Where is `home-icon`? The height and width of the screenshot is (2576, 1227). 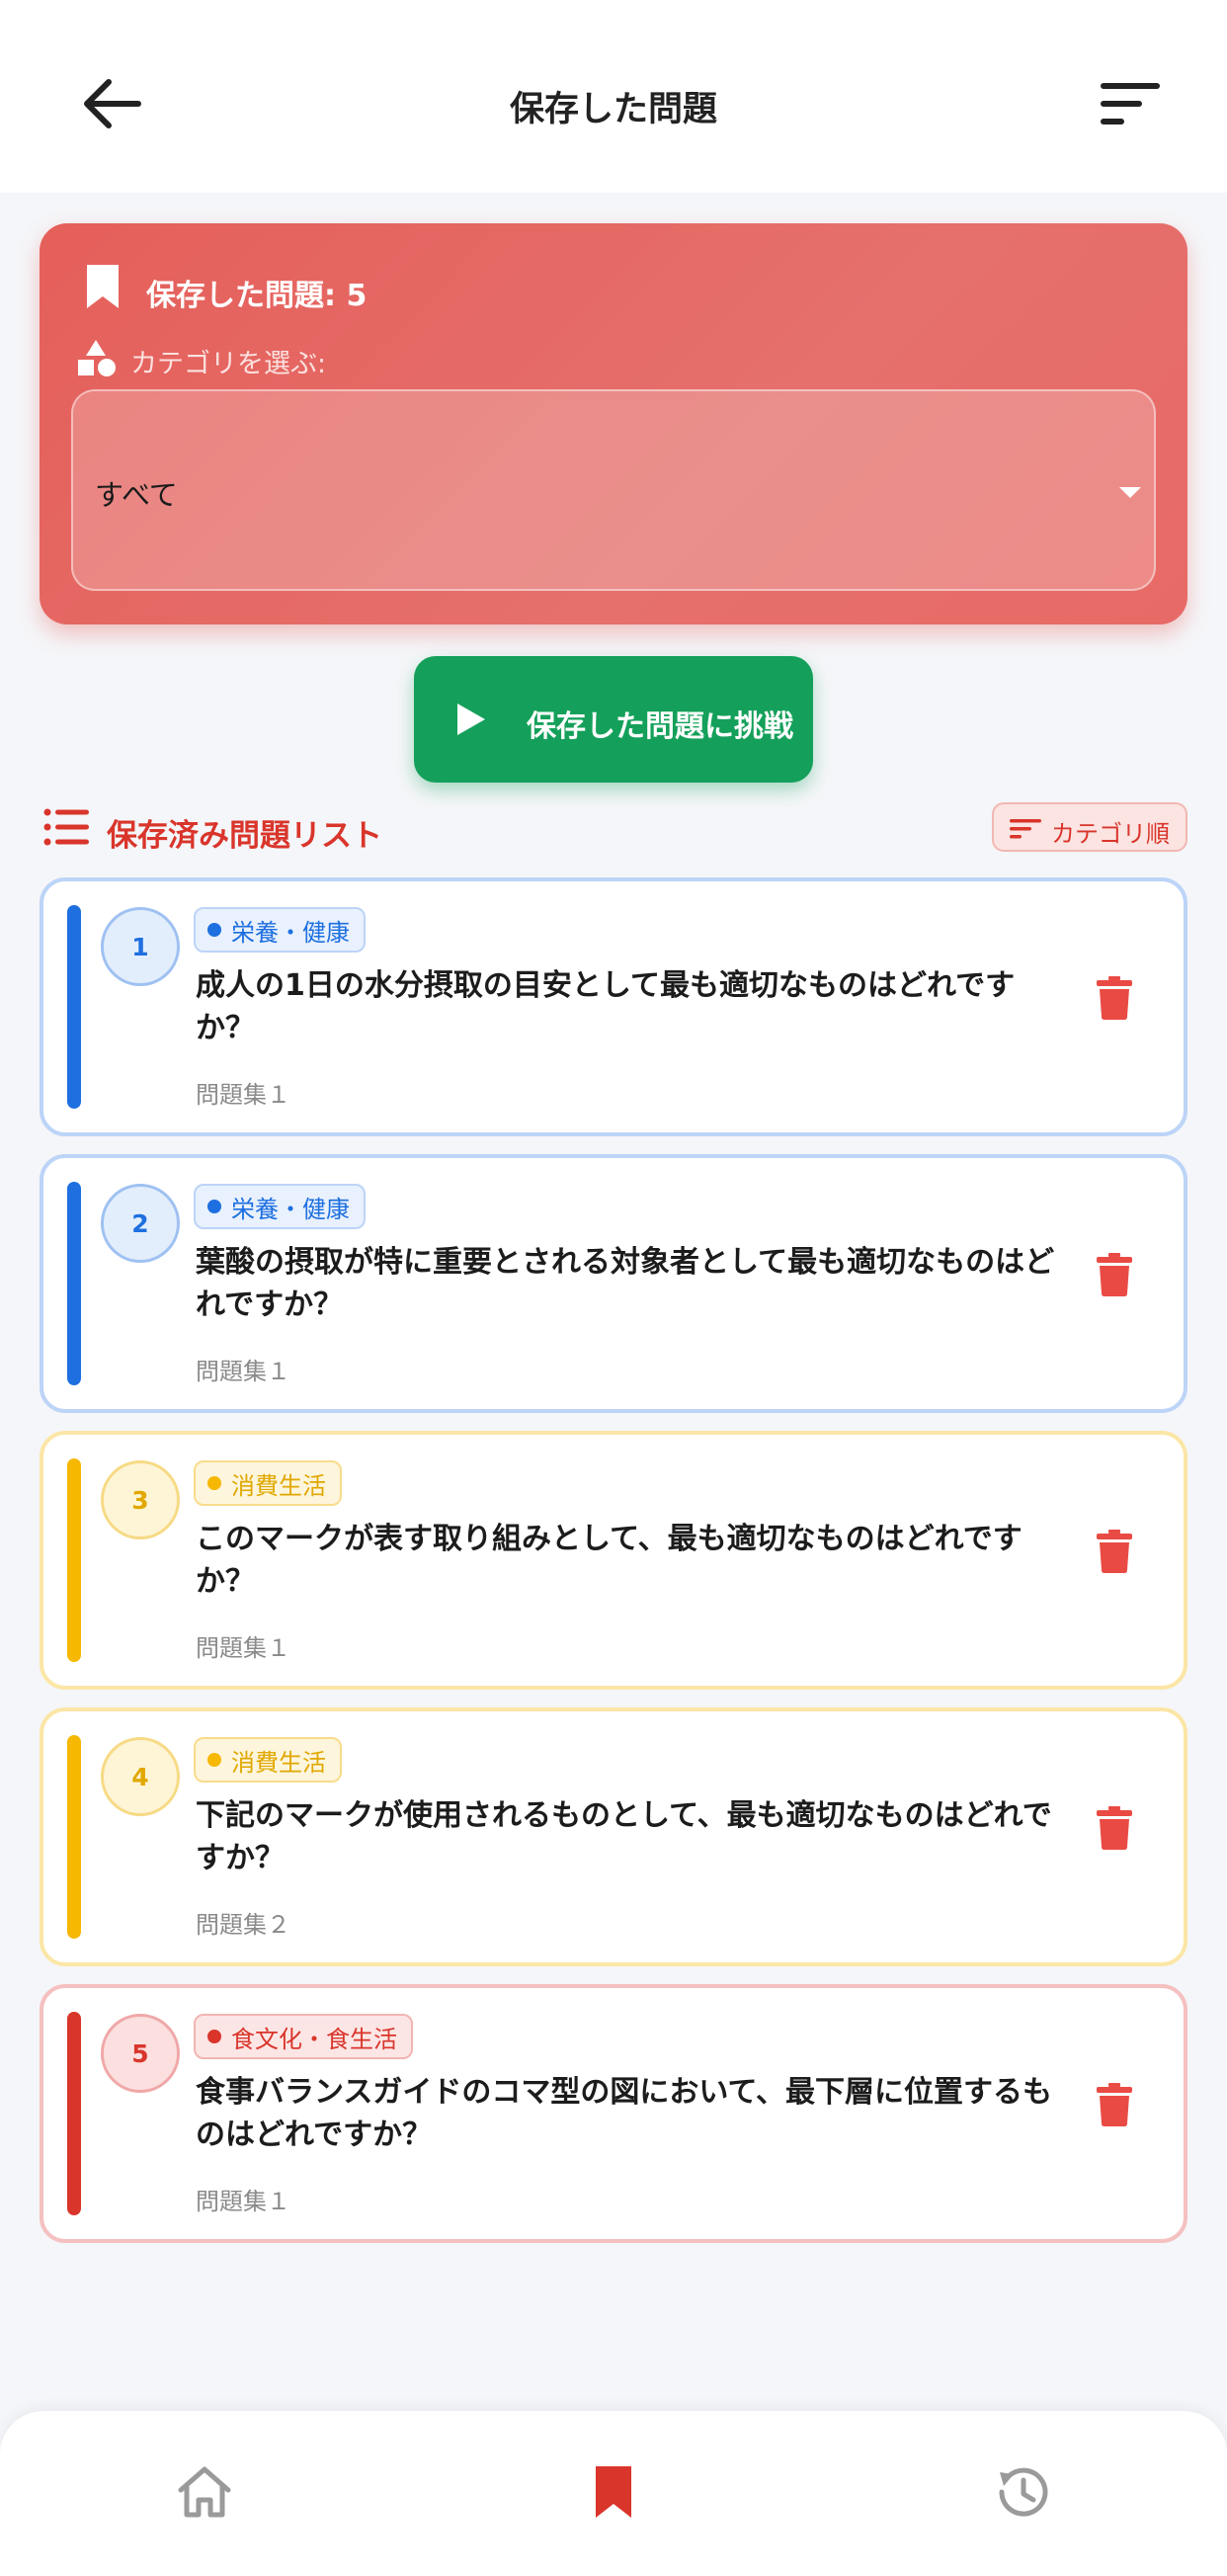 home-icon is located at coordinates (204, 2492).